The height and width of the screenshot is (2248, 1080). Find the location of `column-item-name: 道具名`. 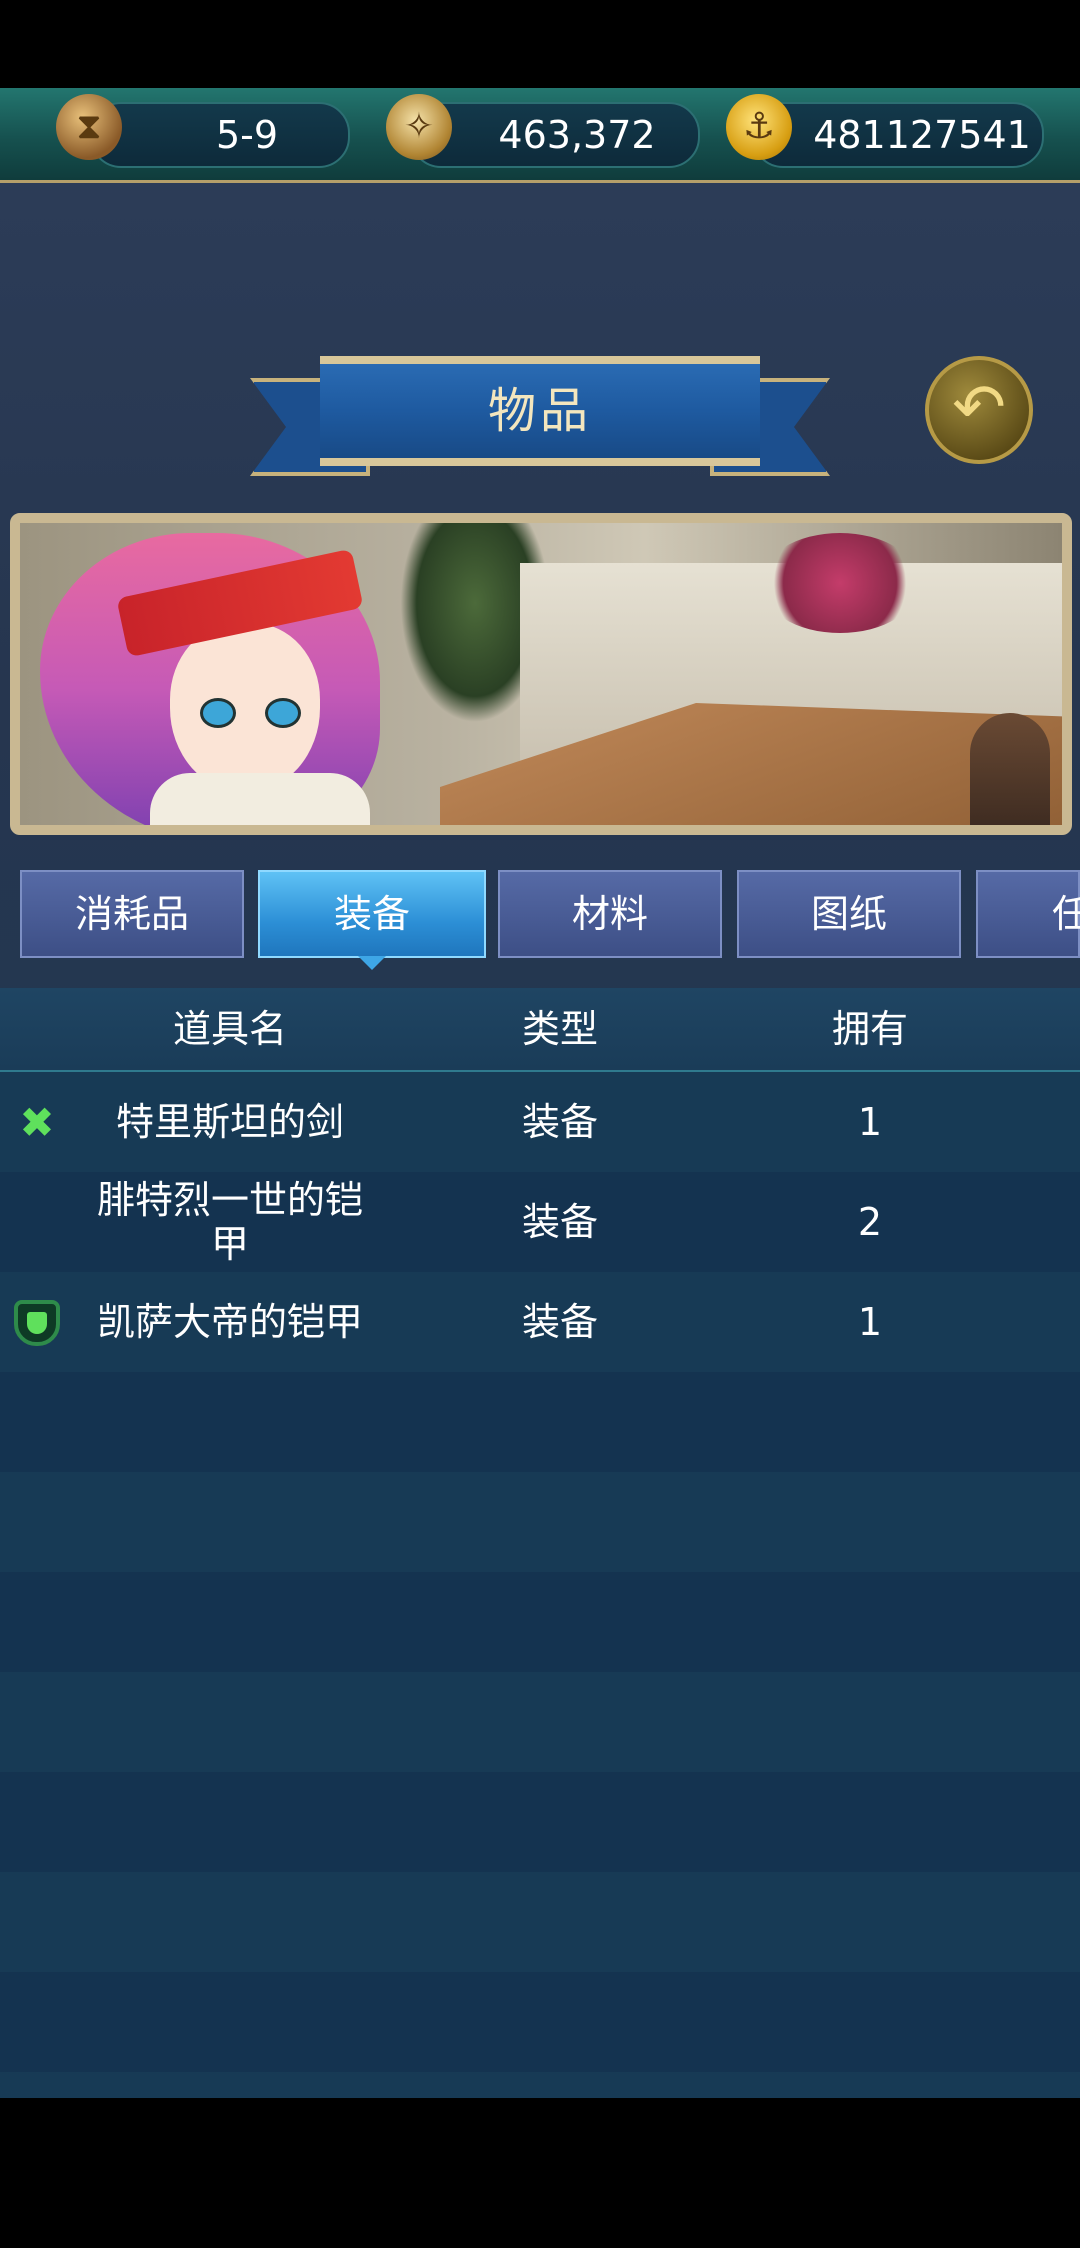

column-item-name: 道具名 is located at coordinates (229, 1029).